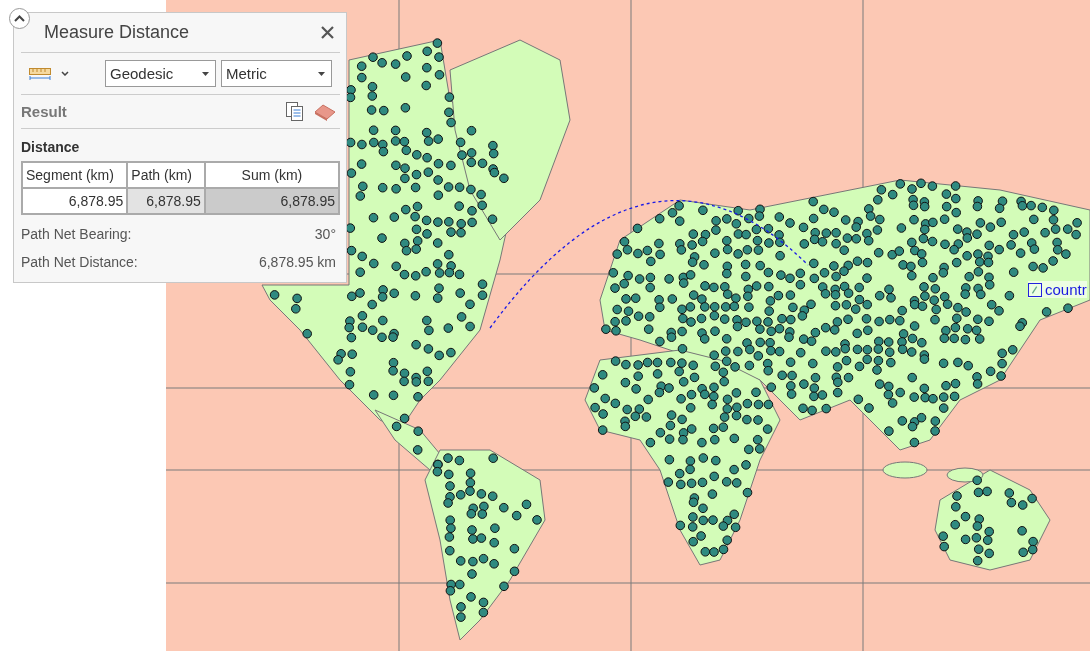 Image resolution: width=1090 pixels, height=651 pixels. I want to click on column-header: Segment (km), so click(75, 175).